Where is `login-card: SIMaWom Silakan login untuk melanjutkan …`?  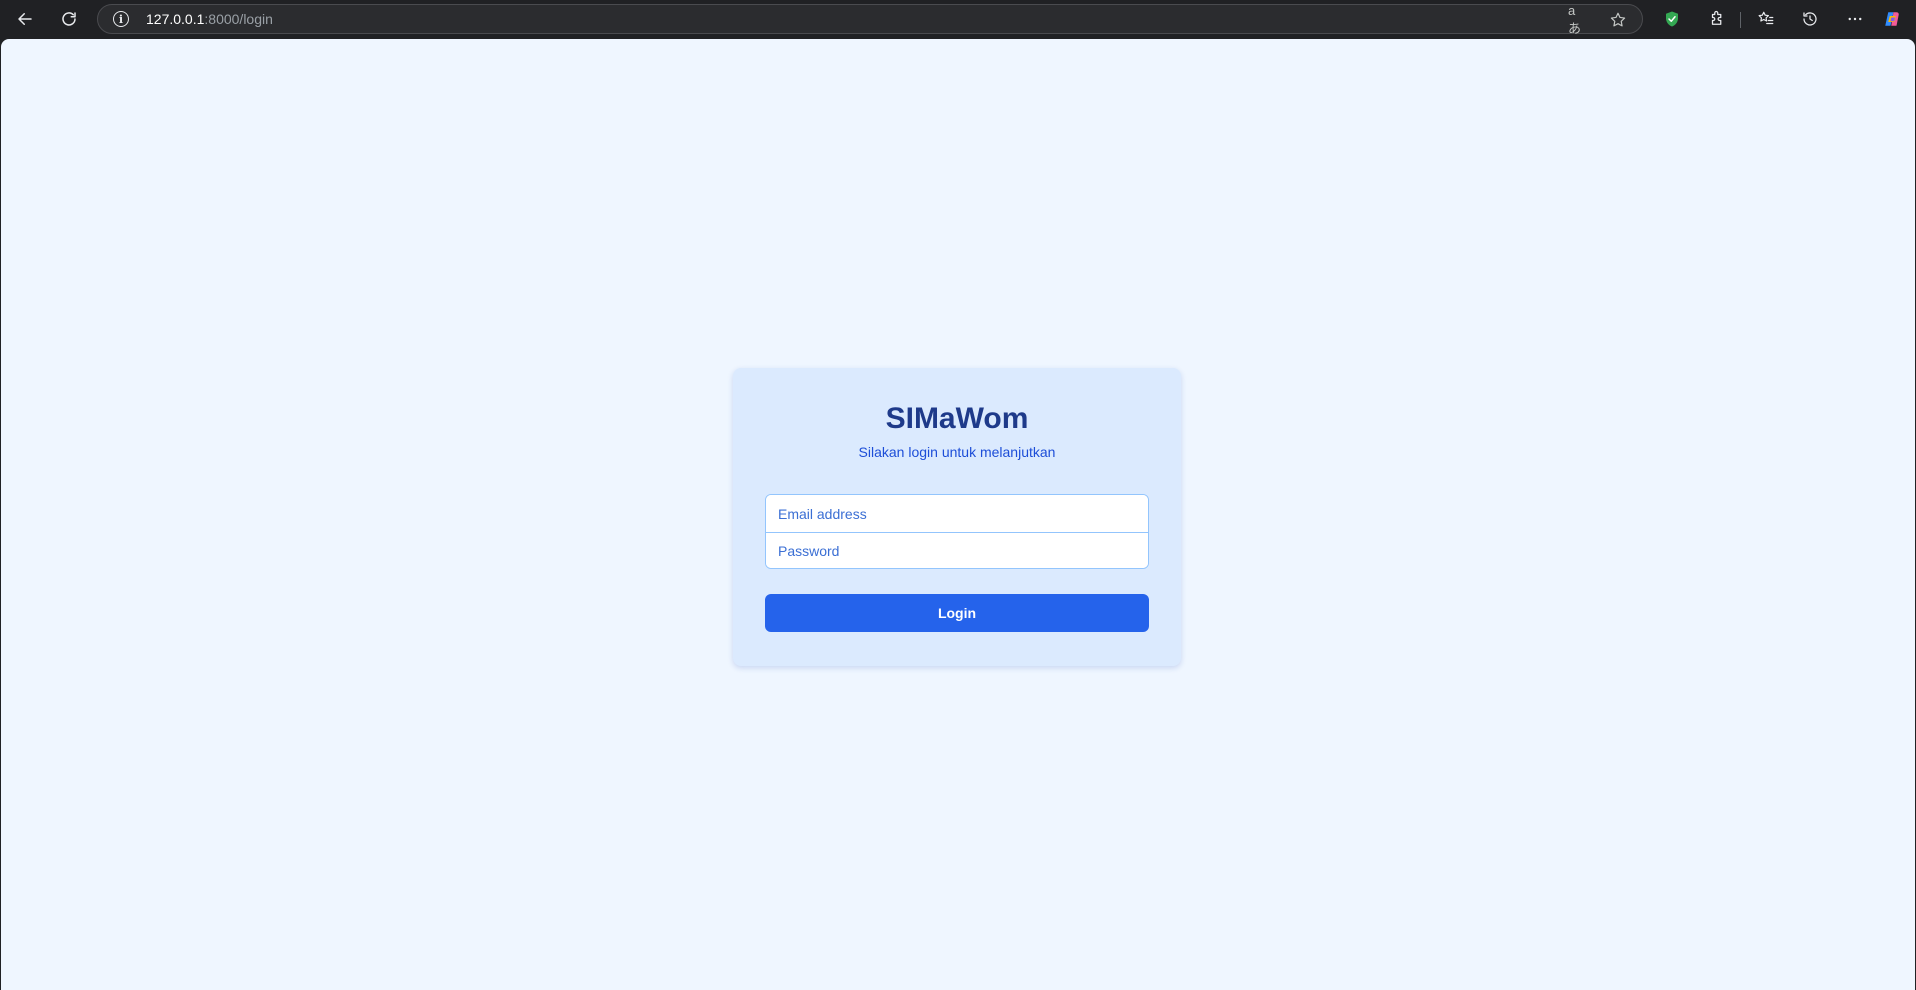 login-card: SIMaWom Silakan login untuk melanjutkan … is located at coordinates (957, 517).